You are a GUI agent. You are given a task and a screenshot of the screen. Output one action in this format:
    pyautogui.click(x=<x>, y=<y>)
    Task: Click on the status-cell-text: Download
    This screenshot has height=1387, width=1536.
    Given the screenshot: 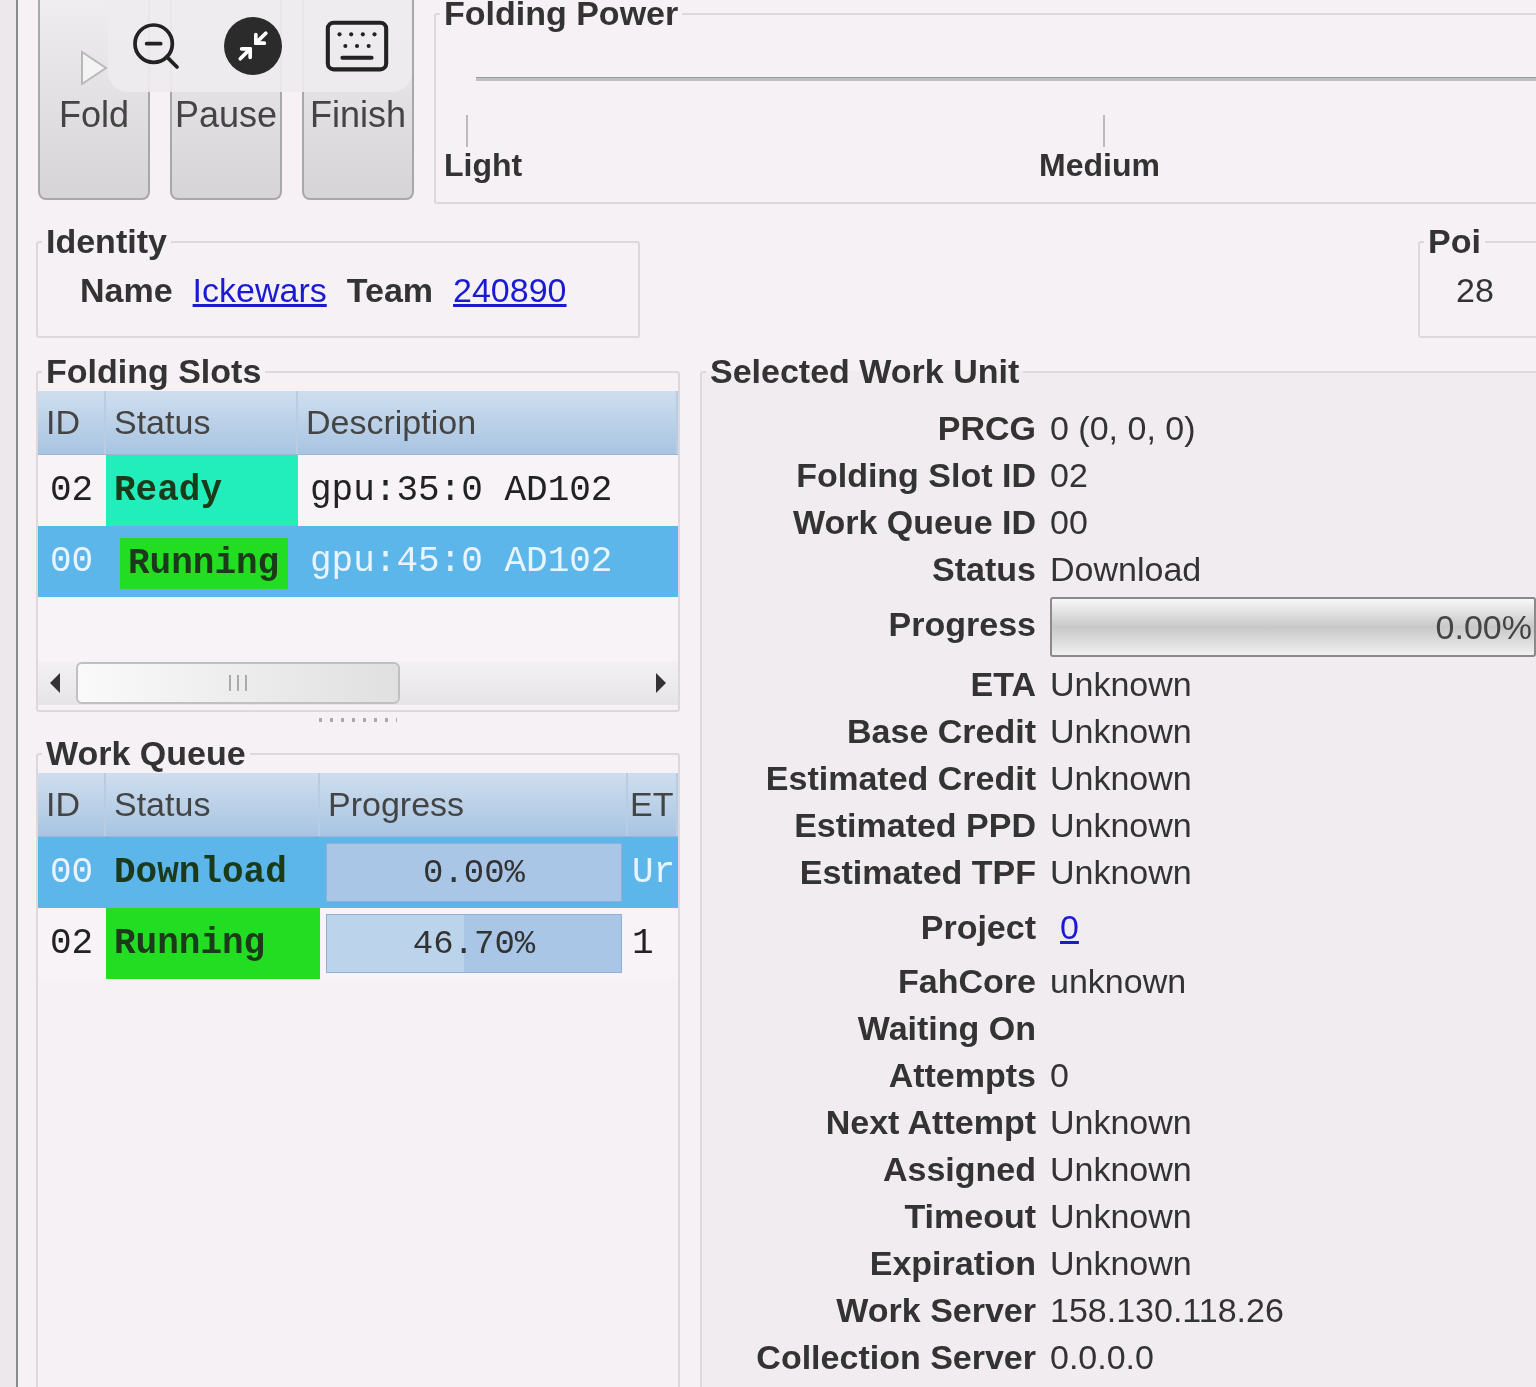 What is the action you would take?
    pyautogui.click(x=200, y=873)
    